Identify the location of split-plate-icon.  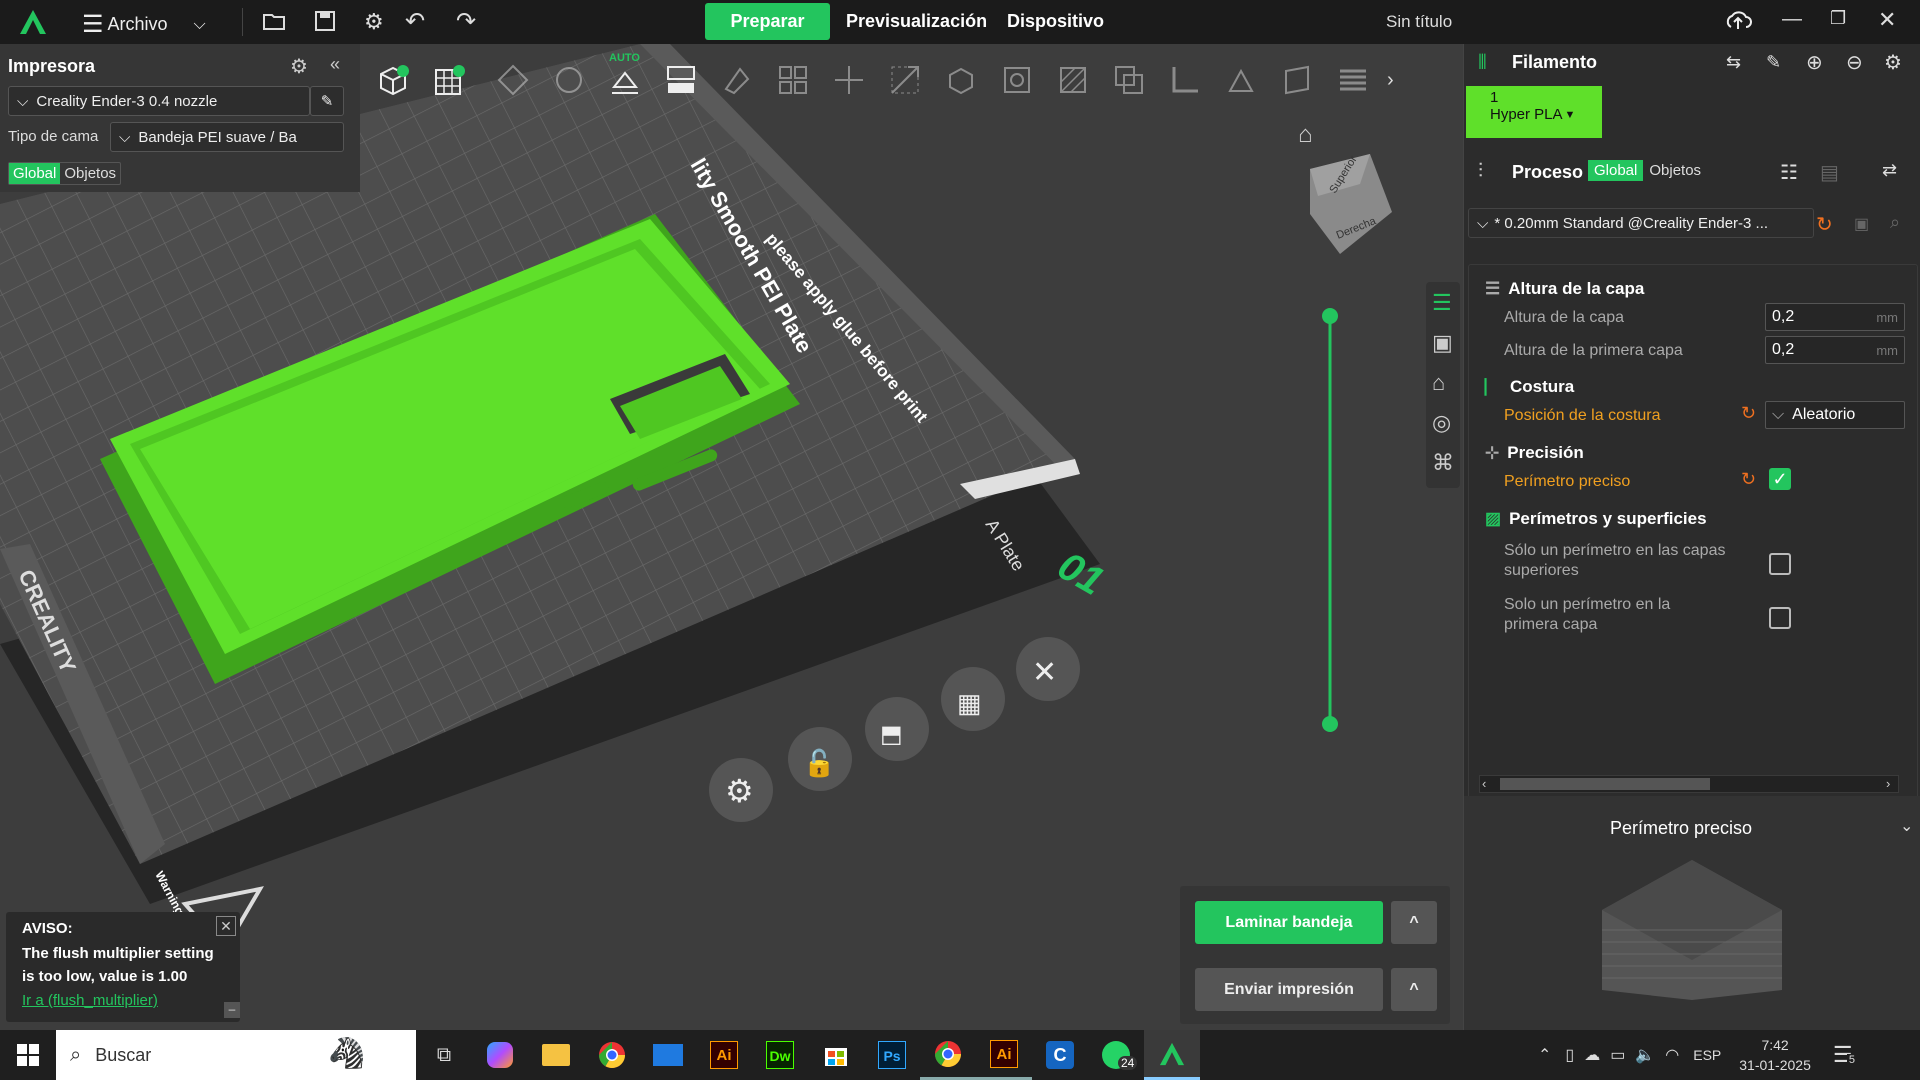
(681, 80).